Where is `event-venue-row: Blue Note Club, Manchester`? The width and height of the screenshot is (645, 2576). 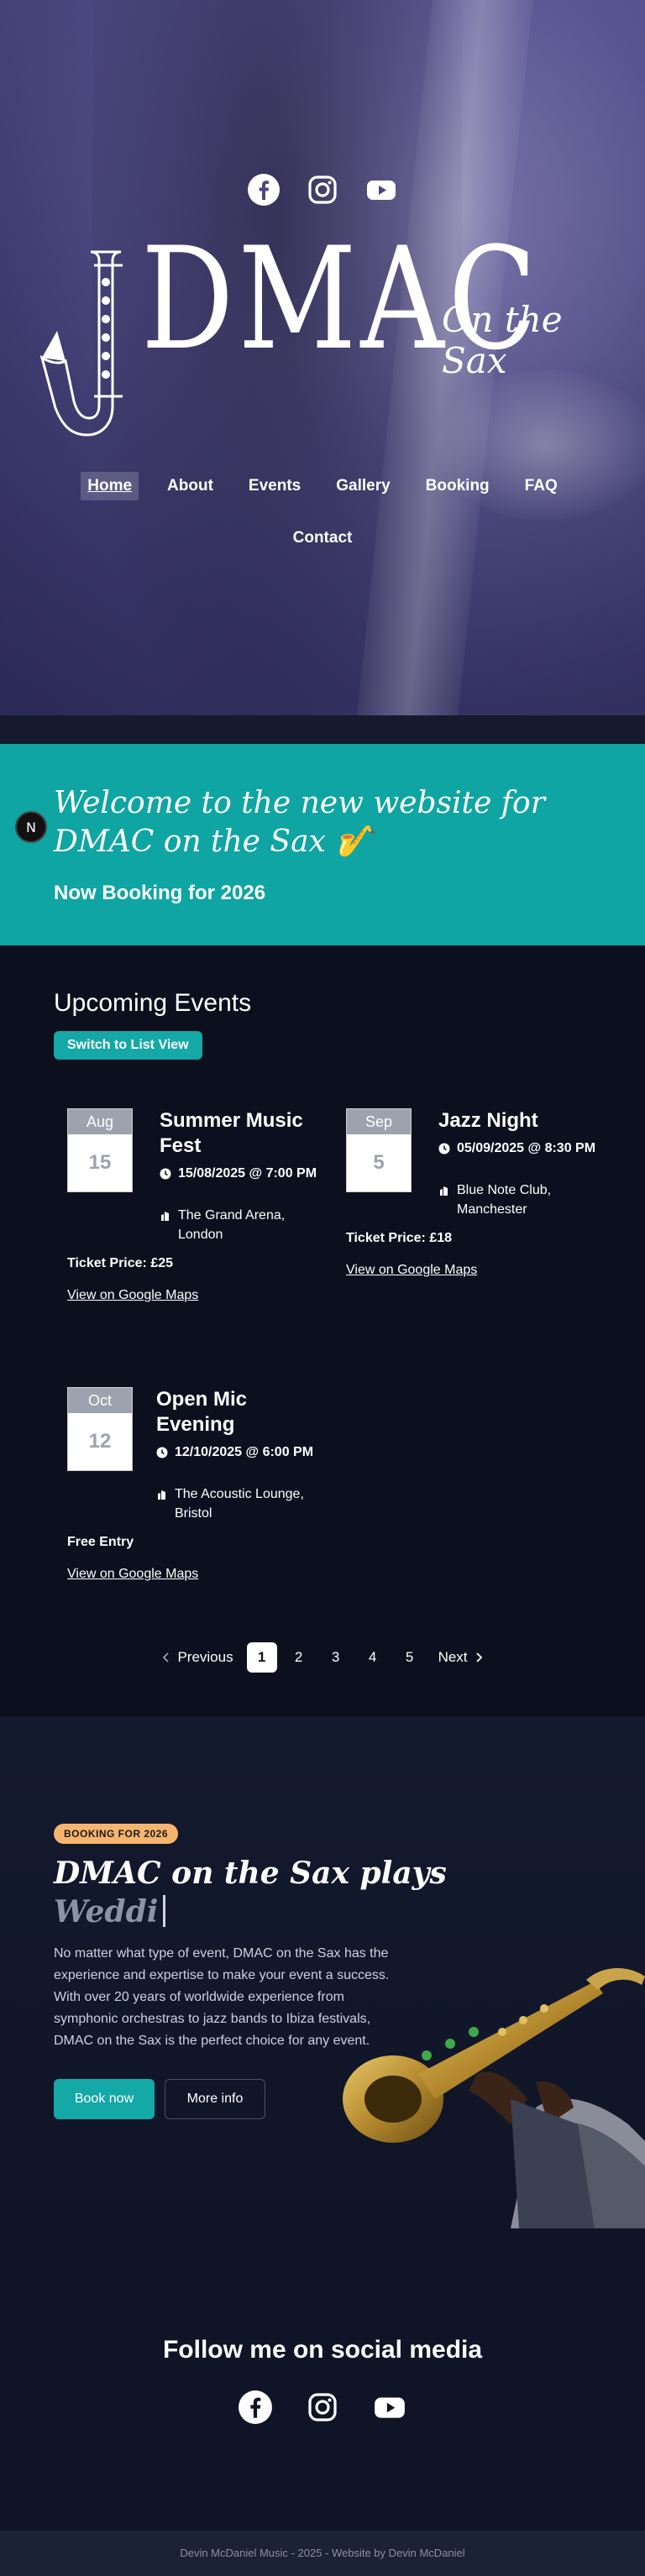
event-venue-row: Blue Note Club, Manchester is located at coordinates (522, 1200).